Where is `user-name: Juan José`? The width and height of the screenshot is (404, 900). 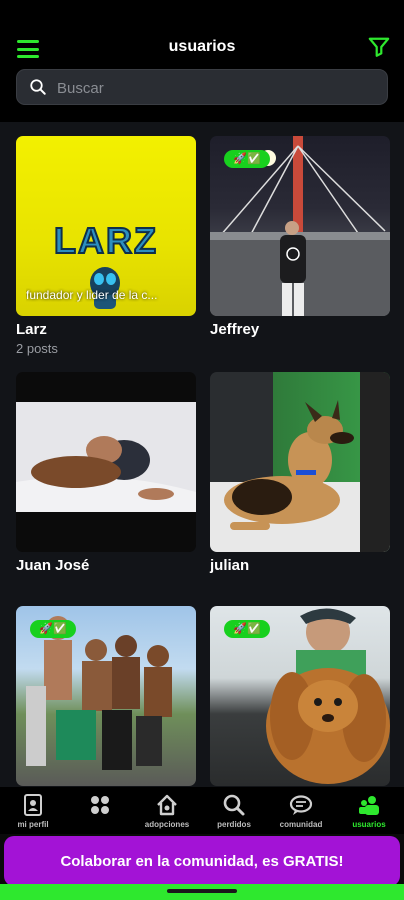 user-name: Juan José is located at coordinates (53, 565).